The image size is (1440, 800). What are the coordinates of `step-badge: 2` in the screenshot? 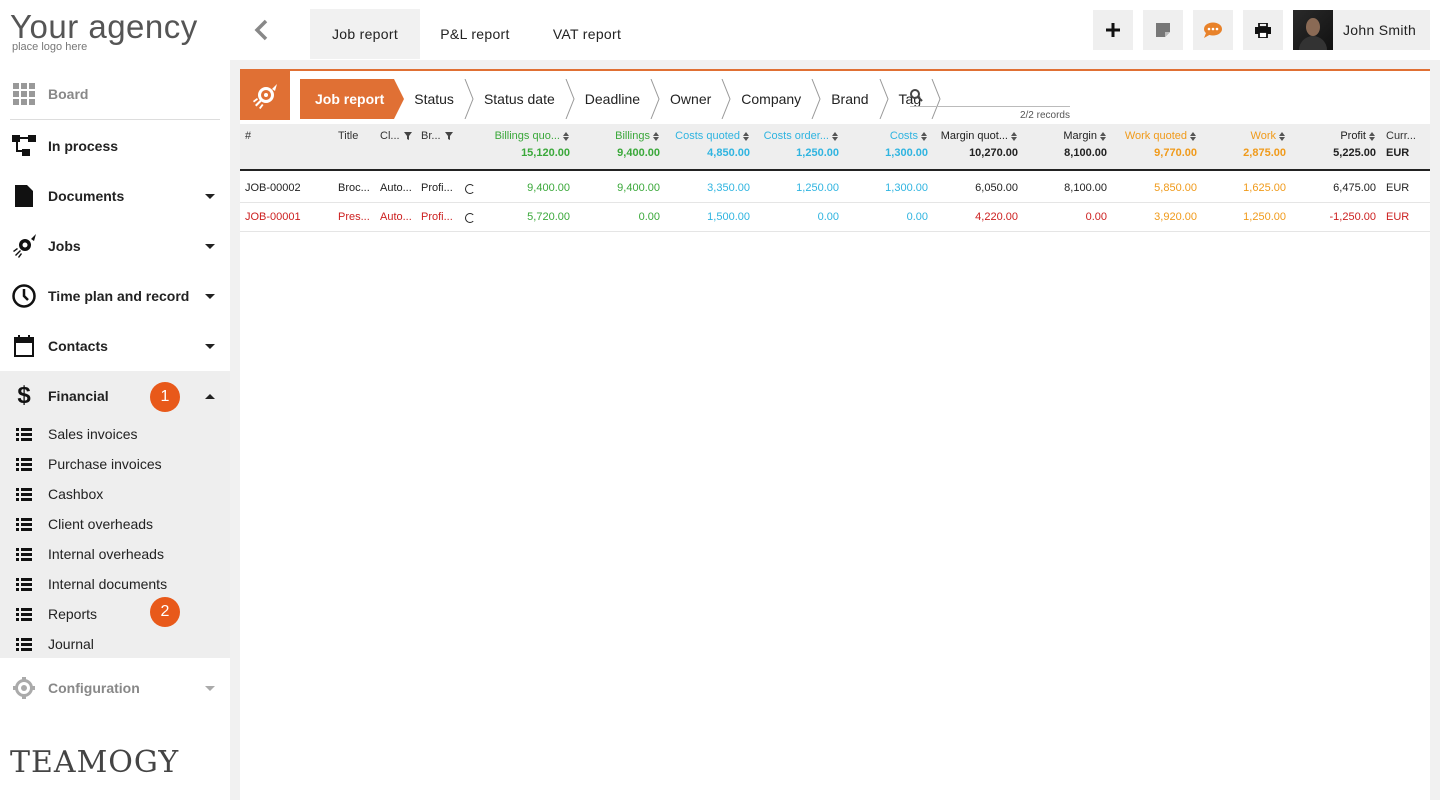 It's located at (165, 612).